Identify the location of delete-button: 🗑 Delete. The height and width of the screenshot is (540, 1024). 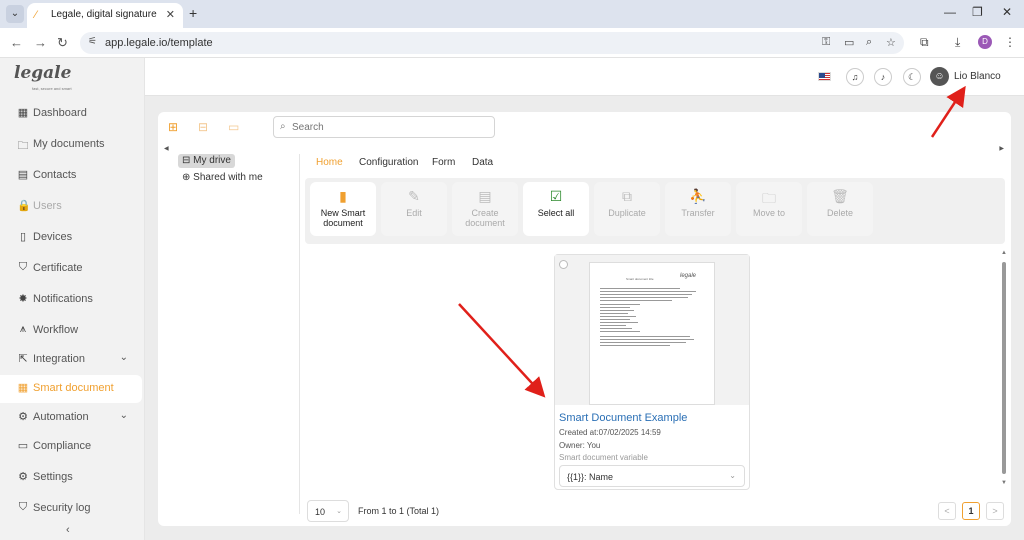
(840, 209).